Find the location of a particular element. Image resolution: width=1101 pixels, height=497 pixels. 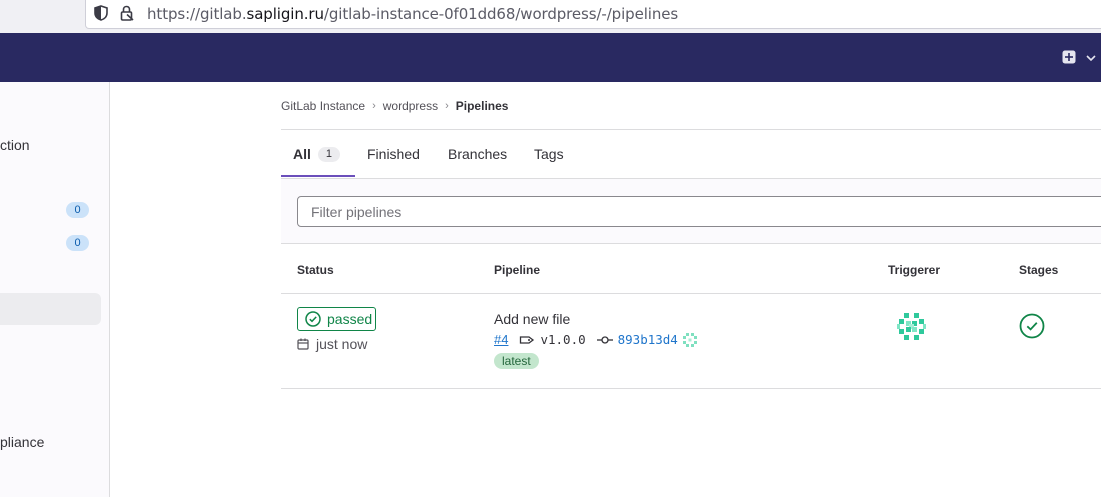

plus-square-icon is located at coordinates (1069, 57).